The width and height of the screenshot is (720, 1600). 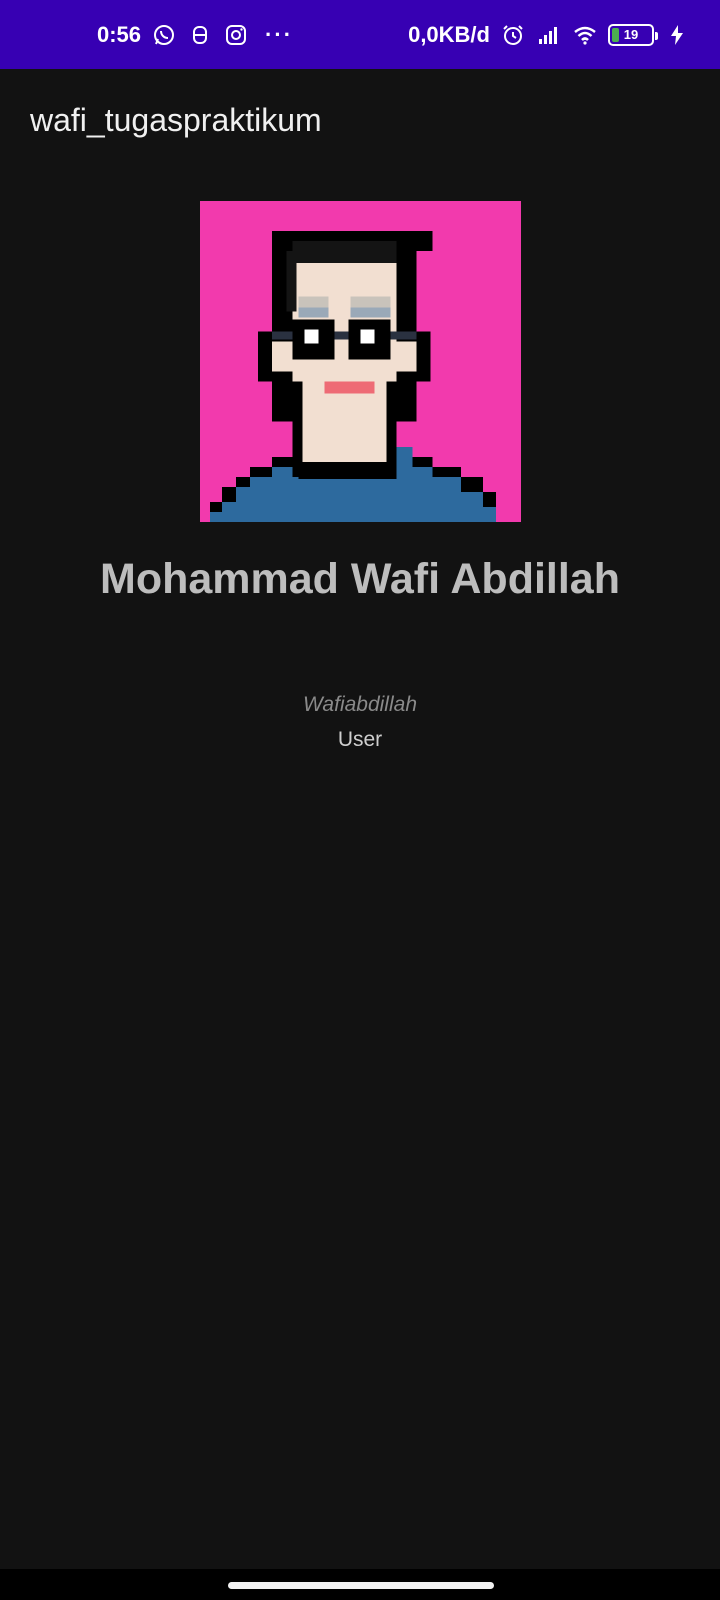 What do you see at coordinates (236, 35) in the screenshot?
I see `instagram-icon` at bounding box center [236, 35].